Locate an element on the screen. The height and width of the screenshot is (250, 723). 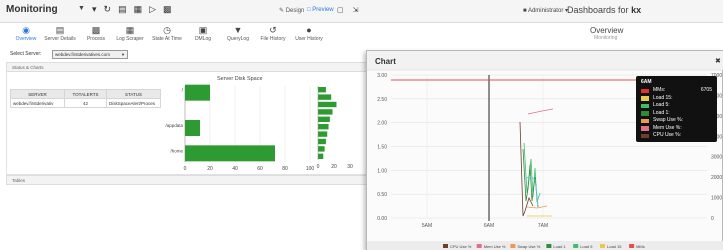
tooltip-row: Load 15: is located at coordinates (676, 99).